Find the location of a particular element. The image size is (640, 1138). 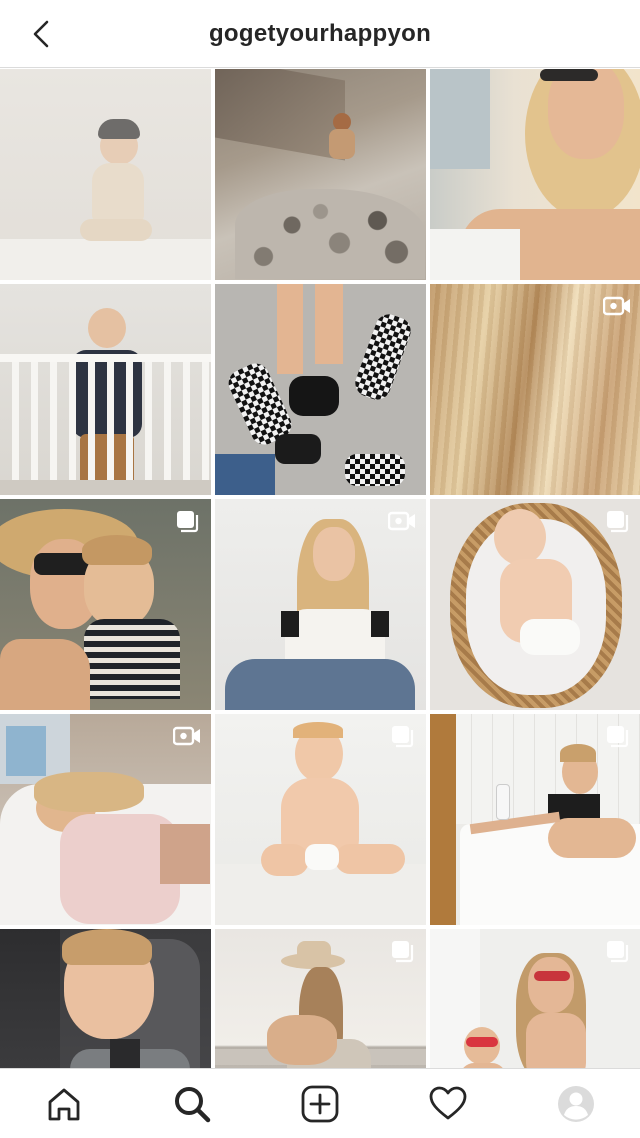

post-tile-rocks is located at coordinates (320, 174).